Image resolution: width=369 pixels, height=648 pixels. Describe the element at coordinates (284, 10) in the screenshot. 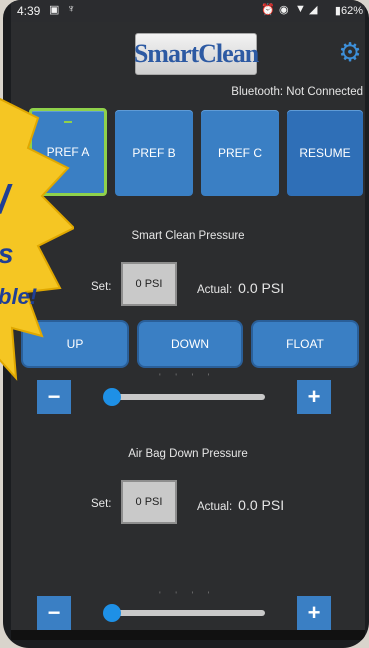

I see `data-saver-icon: ◉` at that location.